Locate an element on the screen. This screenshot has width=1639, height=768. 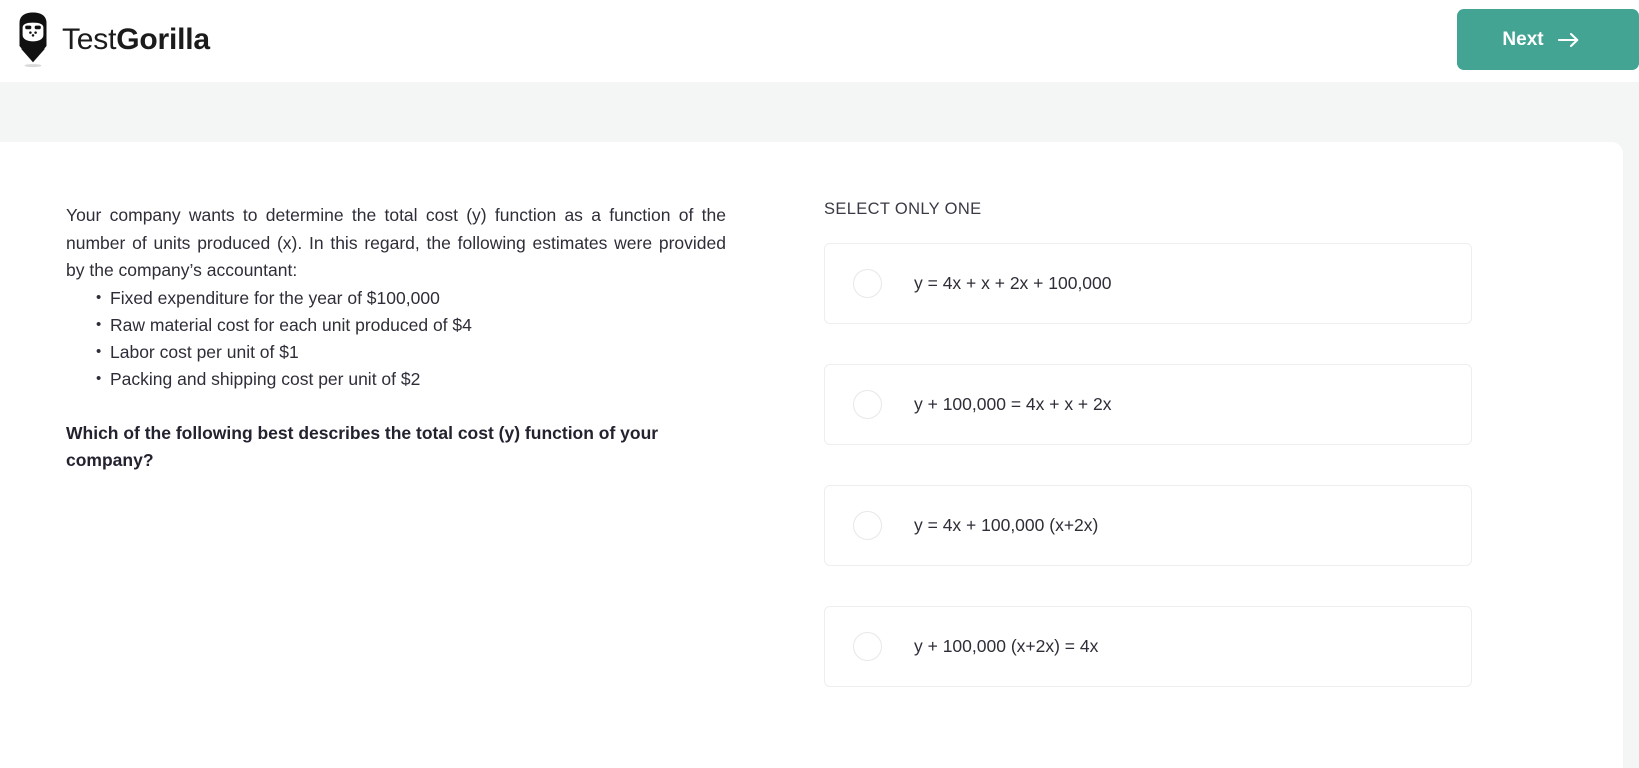
brand-wordmark: Test Gorilla is located at coordinates (136, 40).